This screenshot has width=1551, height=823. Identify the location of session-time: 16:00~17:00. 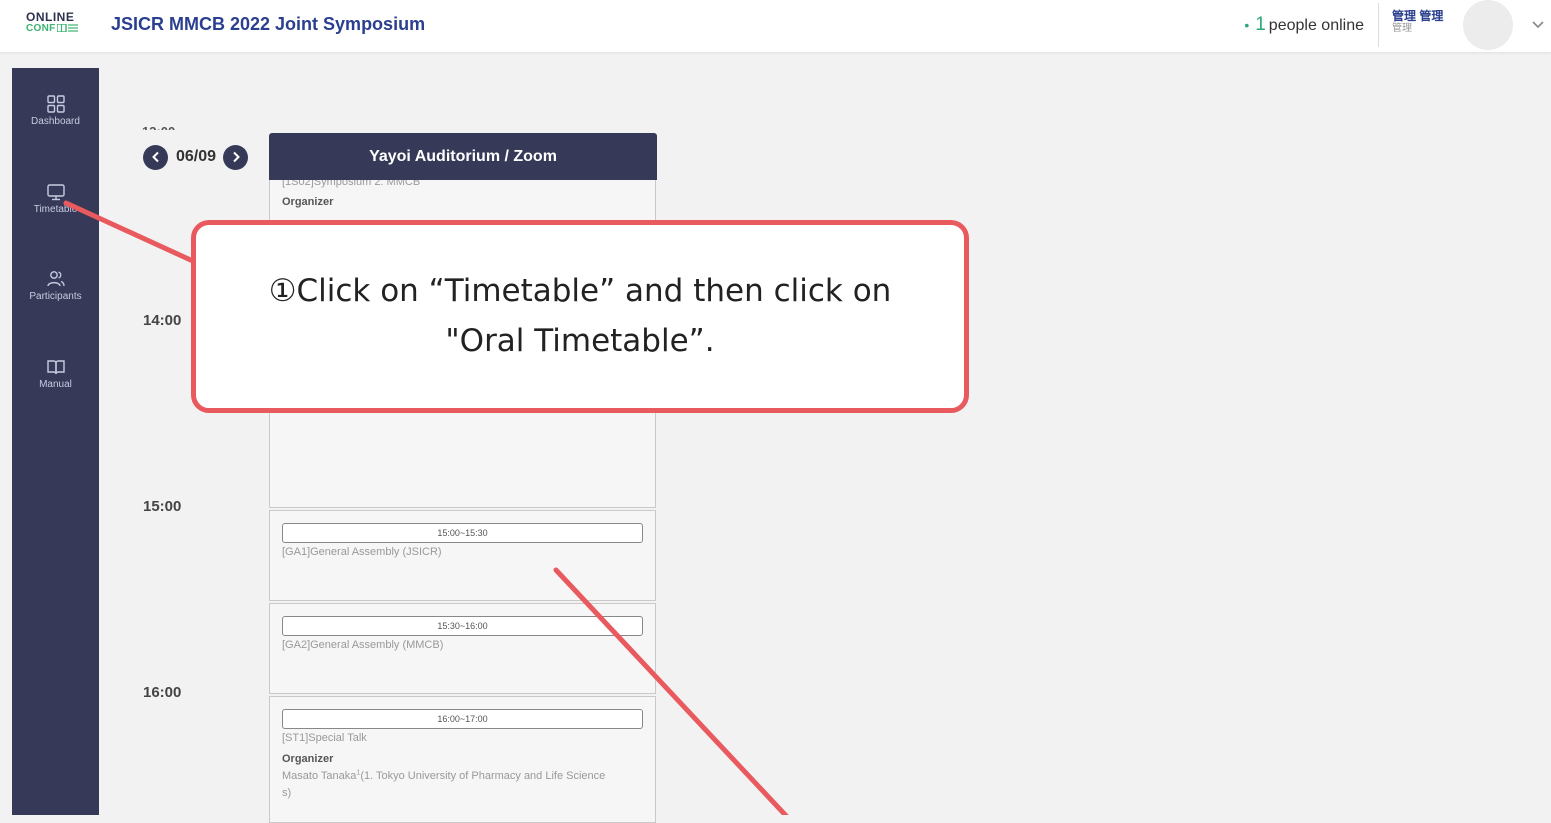
(462, 719).